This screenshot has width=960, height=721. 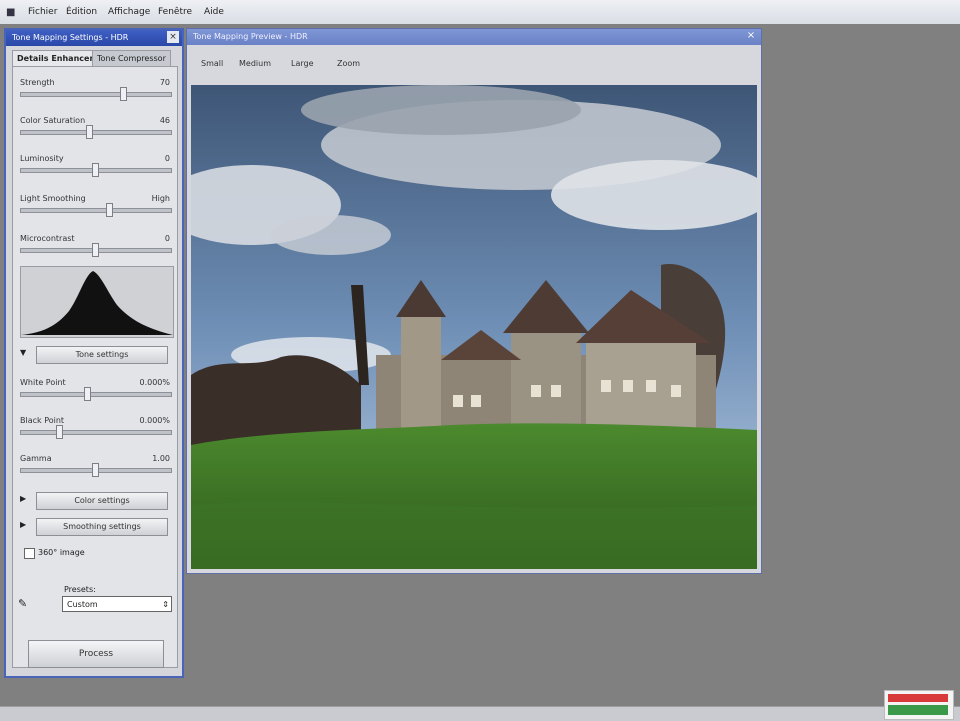 I want to click on tone-settings-button: Tone settings, so click(x=102, y=355).